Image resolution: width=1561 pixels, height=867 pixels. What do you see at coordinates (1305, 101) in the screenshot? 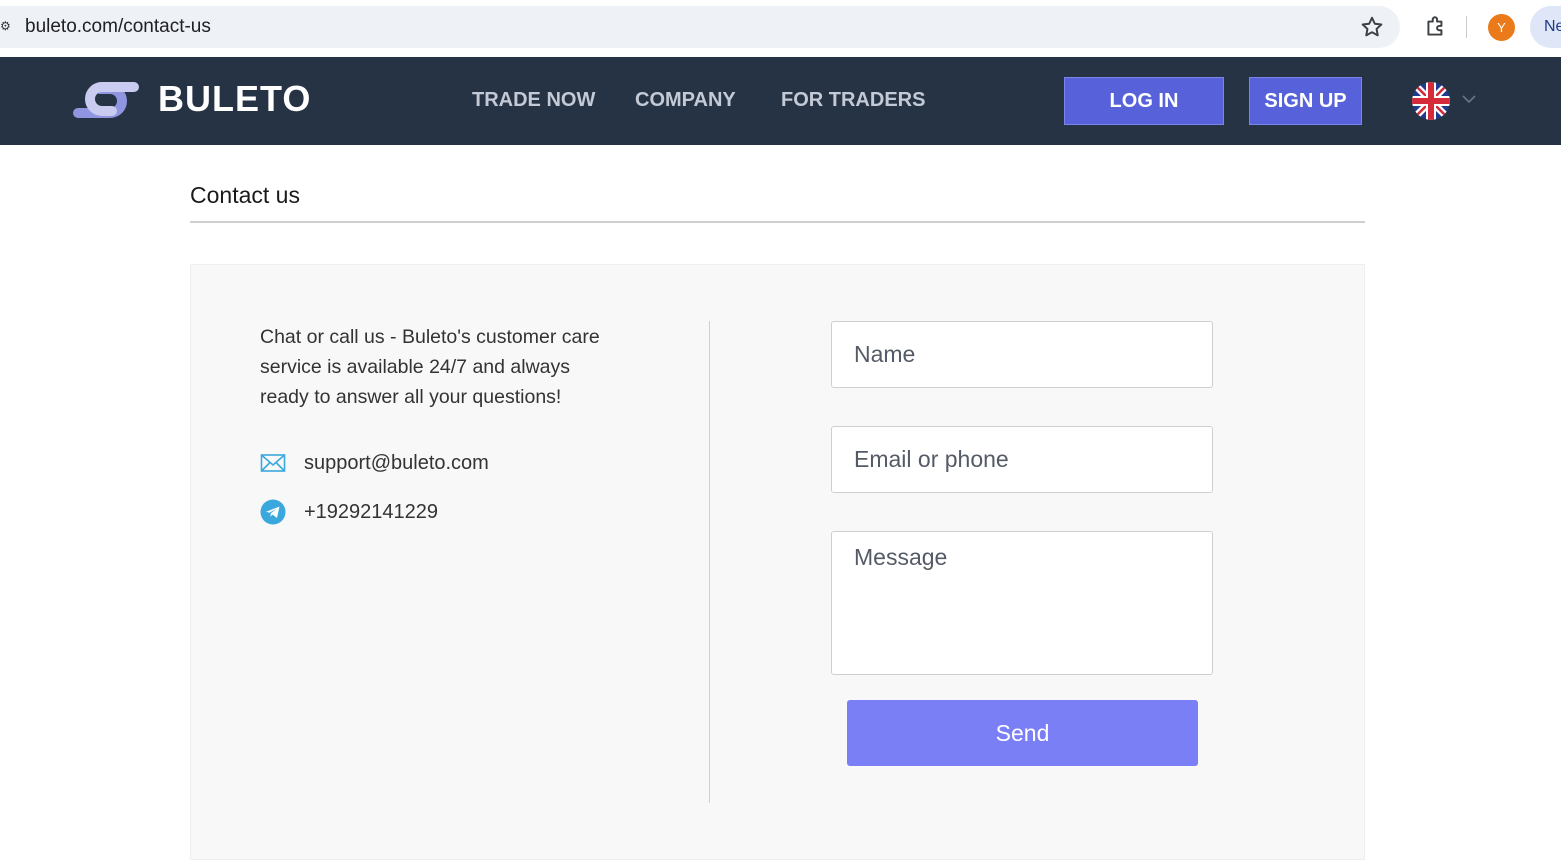
I see `signup-button: SIGN UP` at bounding box center [1305, 101].